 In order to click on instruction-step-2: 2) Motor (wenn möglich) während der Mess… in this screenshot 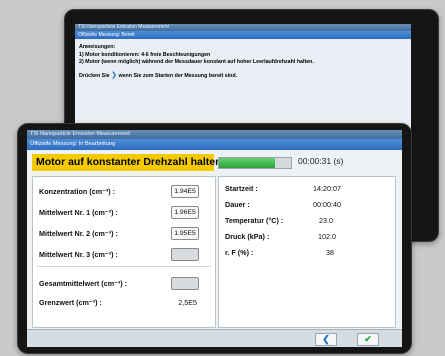, I will do `click(196, 62)`.